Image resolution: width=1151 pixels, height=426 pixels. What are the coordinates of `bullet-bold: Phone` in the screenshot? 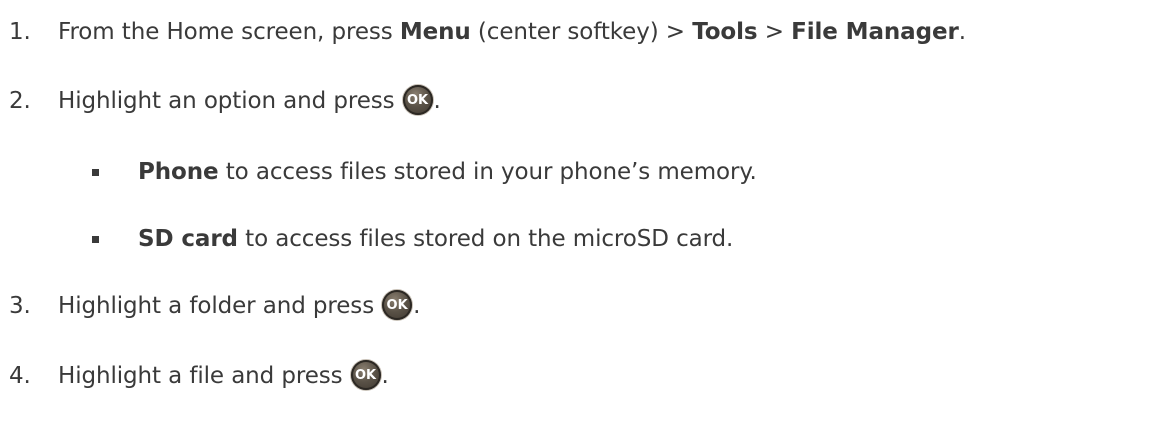 It's located at (178, 172).